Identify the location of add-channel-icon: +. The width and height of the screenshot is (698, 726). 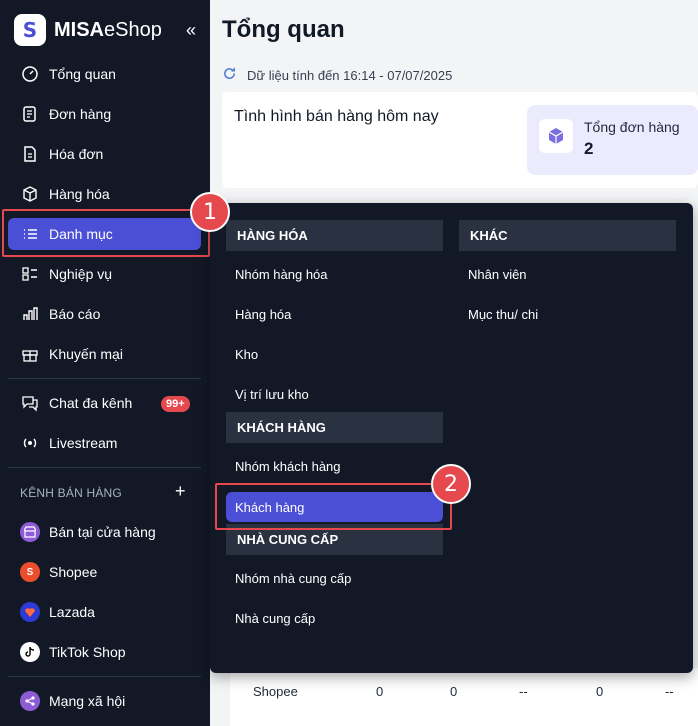
(180, 491).